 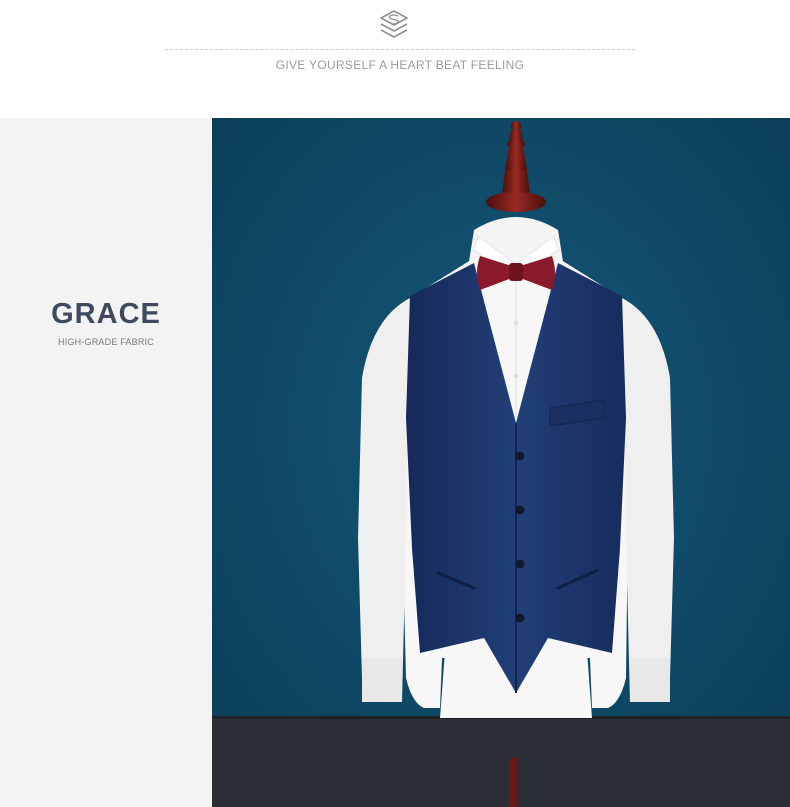 I want to click on side-subtitle: HIGH-GRADE FABRIC, so click(x=106, y=342).